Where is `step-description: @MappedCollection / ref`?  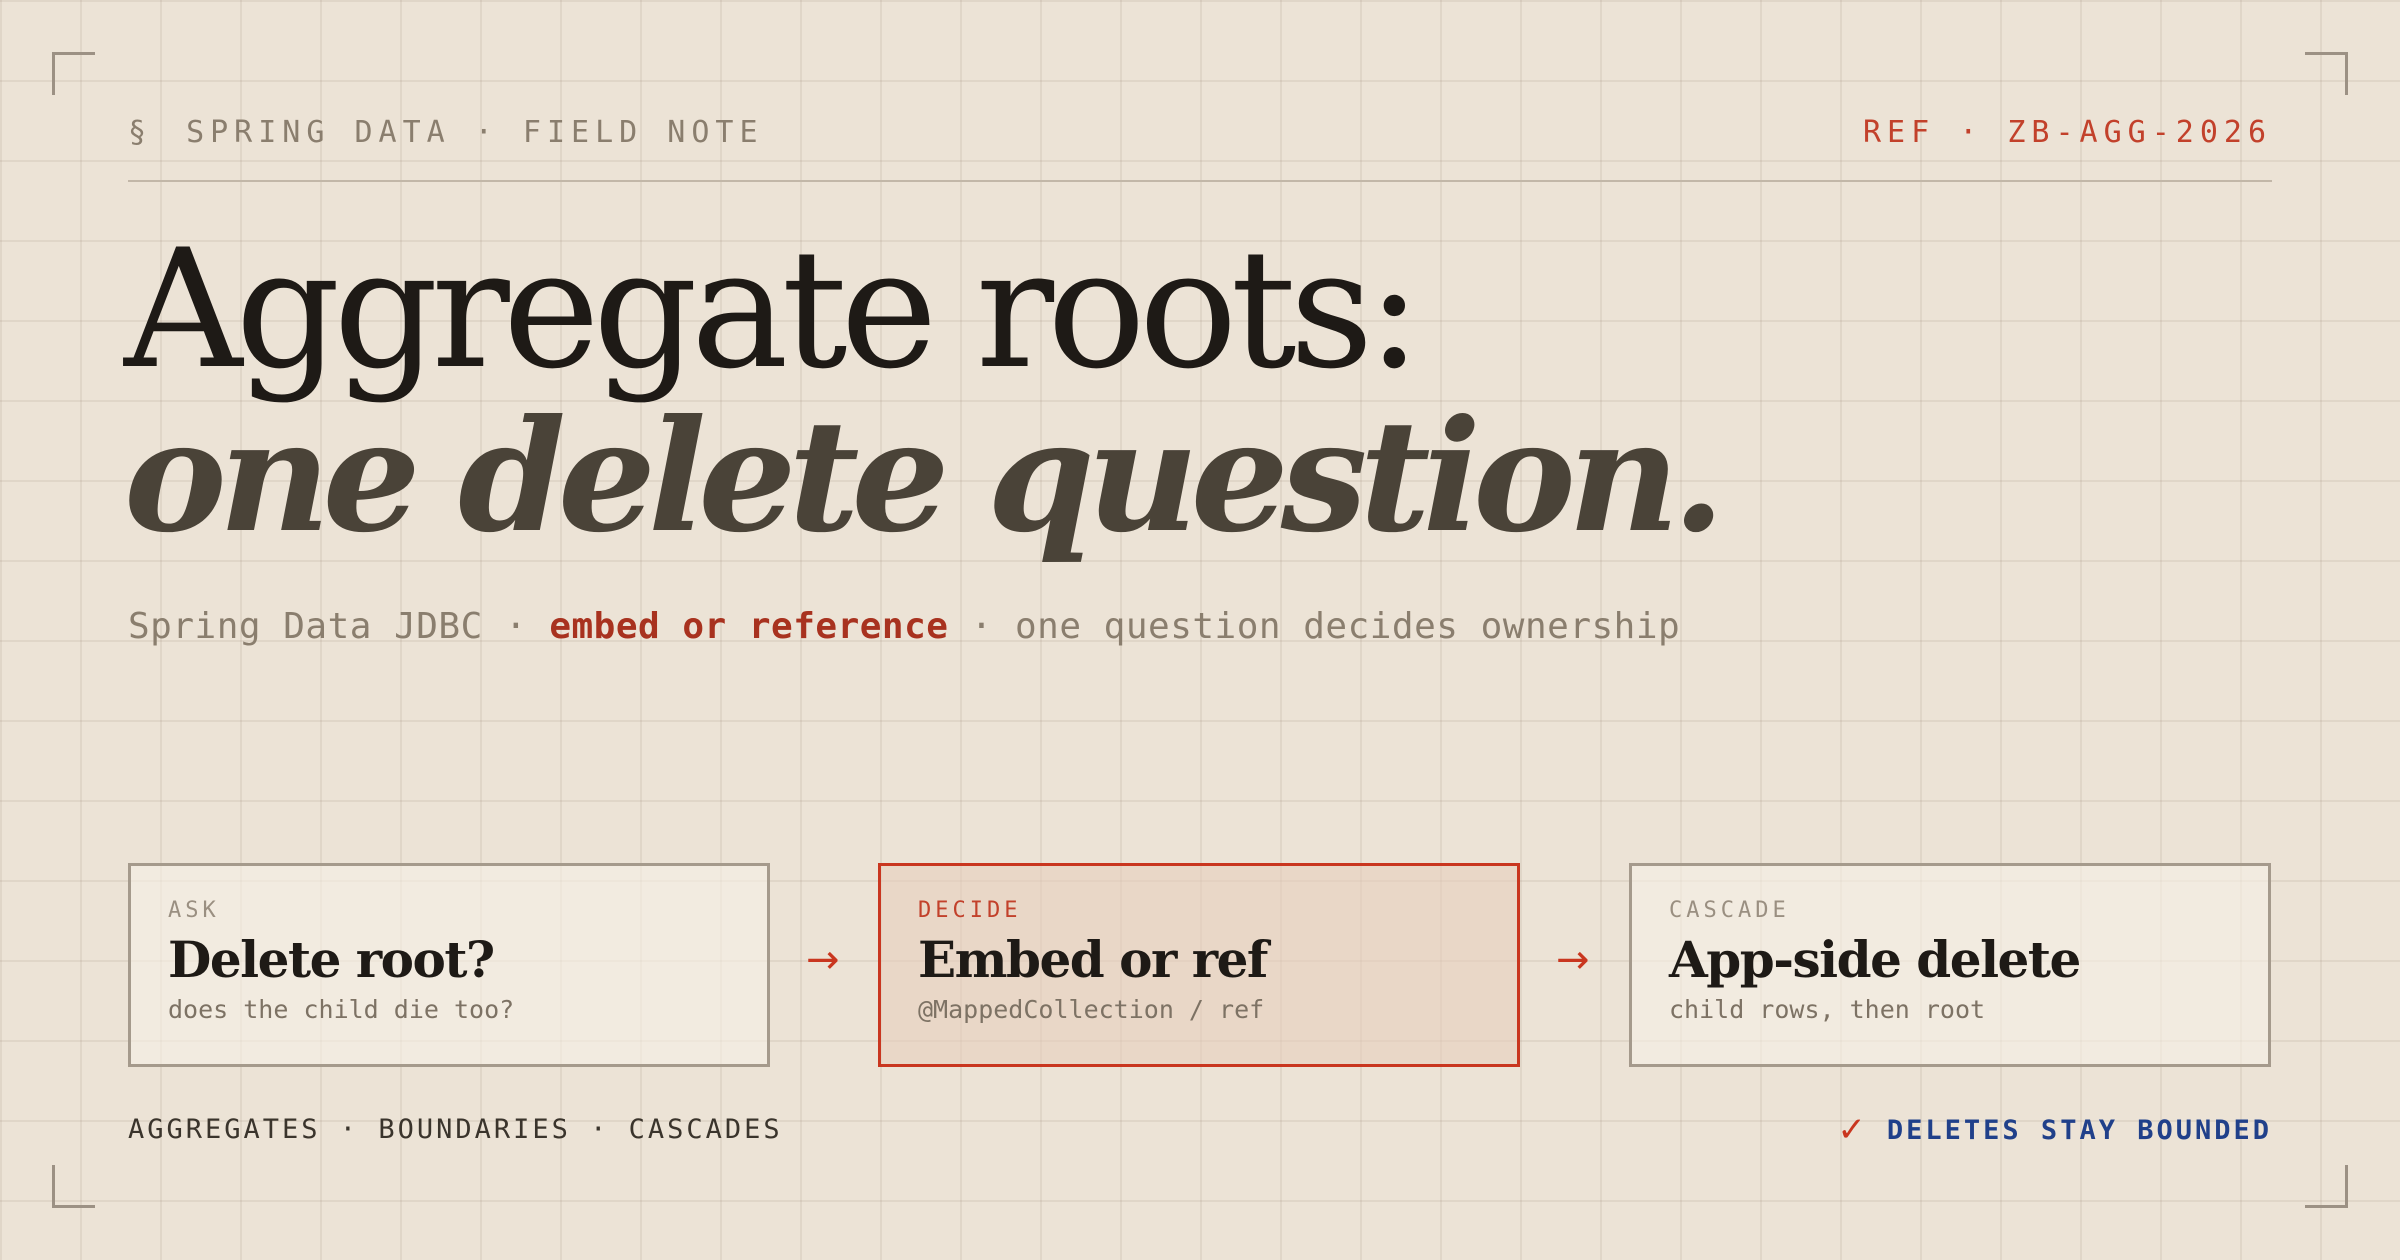 step-description: @MappedCollection / ref is located at coordinates (1091, 1009).